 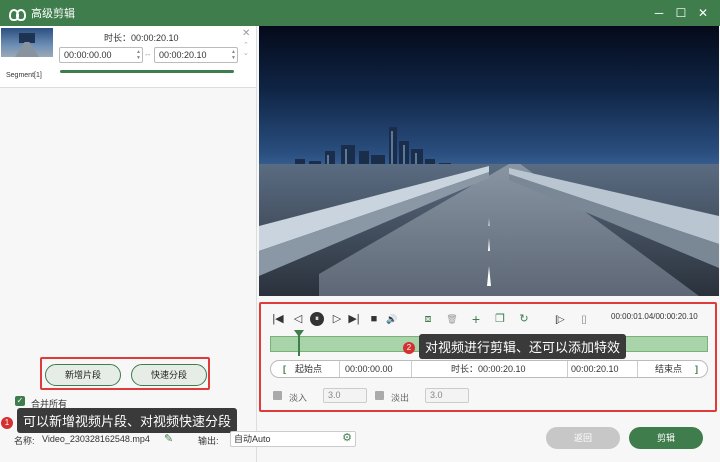 What do you see at coordinates (583, 438) in the screenshot?
I see `back-button: 返回` at bounding box center [583, 438].